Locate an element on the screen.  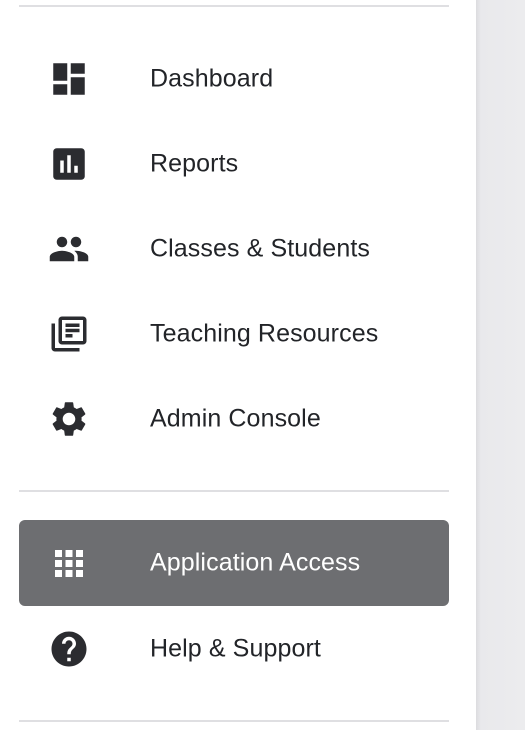
nav-item-reports: Reports is located at coordinates (234, 164).